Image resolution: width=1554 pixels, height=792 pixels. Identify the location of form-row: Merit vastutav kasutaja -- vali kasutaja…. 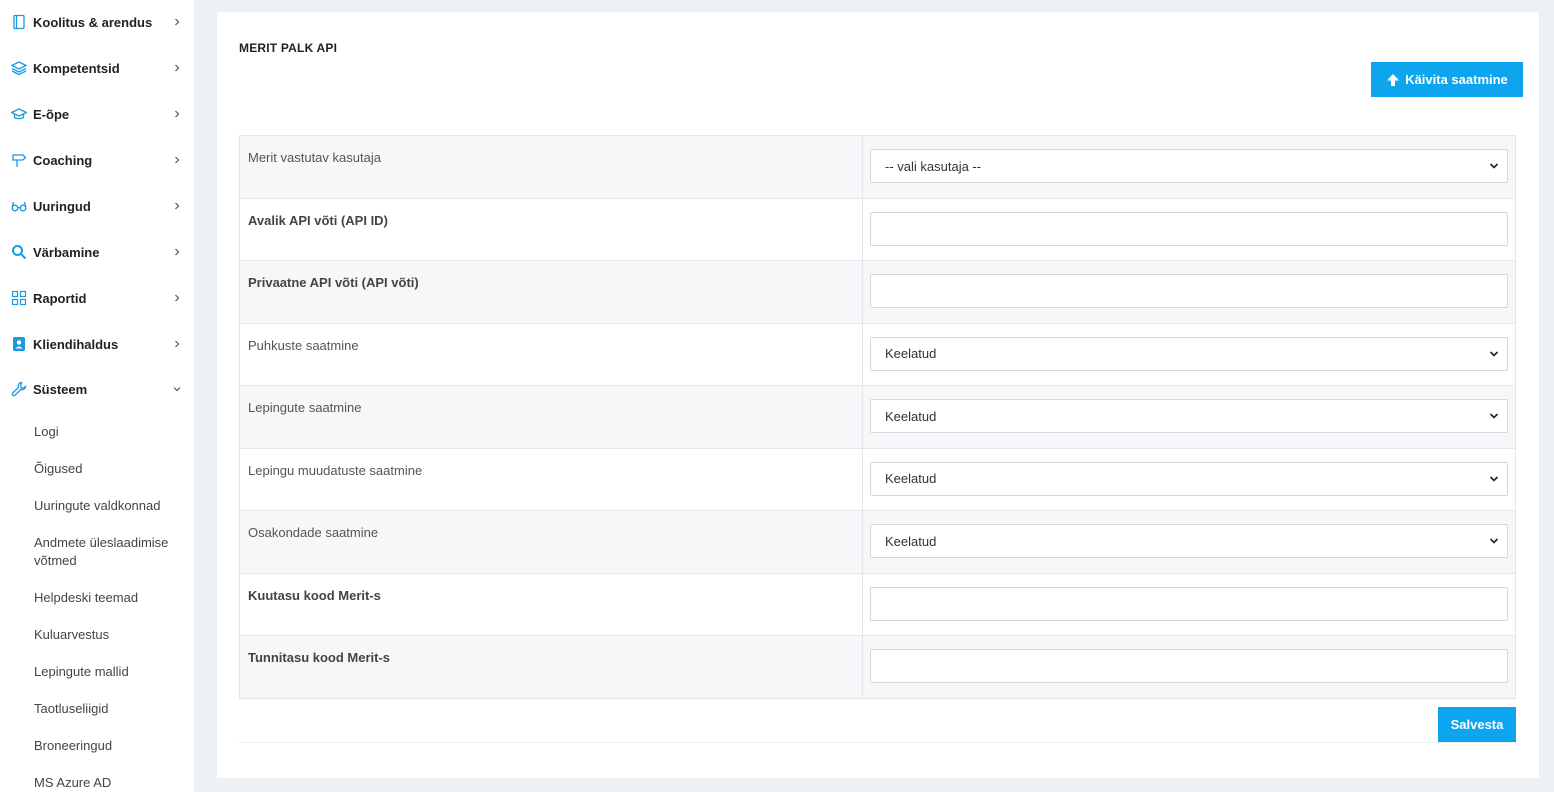
(877, 167).